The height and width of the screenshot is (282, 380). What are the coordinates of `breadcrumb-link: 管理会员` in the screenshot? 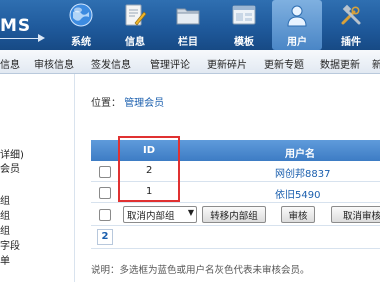 It's located at (144, 103).